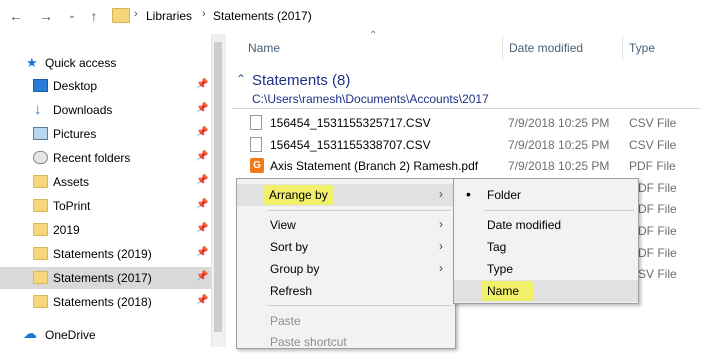 This screenshot has width=701, height=353. What do you see at coordinates (105, 86) in the screenshot?
I see `sidebar-item-desktop: Desktop 📌` at bounding box center [105, 86].